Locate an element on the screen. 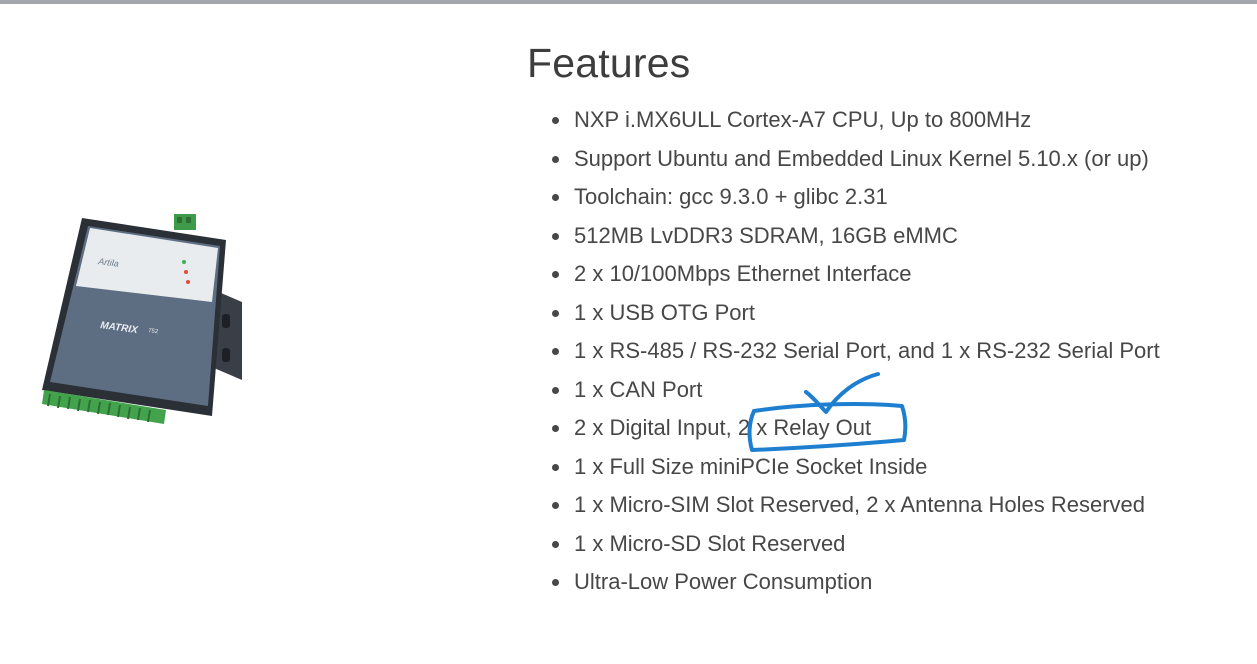 Image resolution: width=1257 pixels, height=664 pixels. top-border-bar is located at coordinates (628, 2).